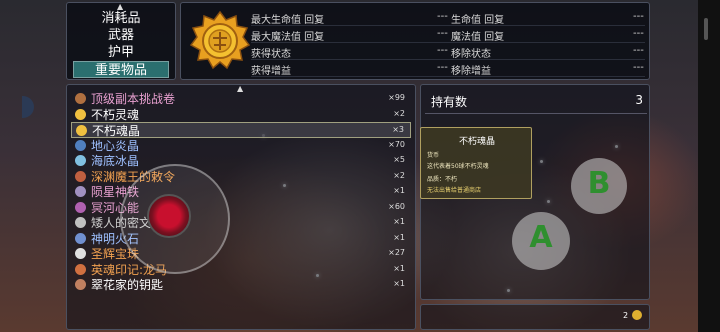 The height and width of the screenshot is (332, 720). I want to click on tooltip-line: 这代表着50球不朽灵魂, so click(458, 166).